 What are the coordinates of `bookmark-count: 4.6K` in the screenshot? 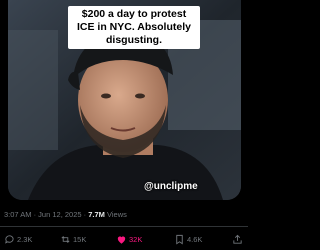 It's located at (195, 239).